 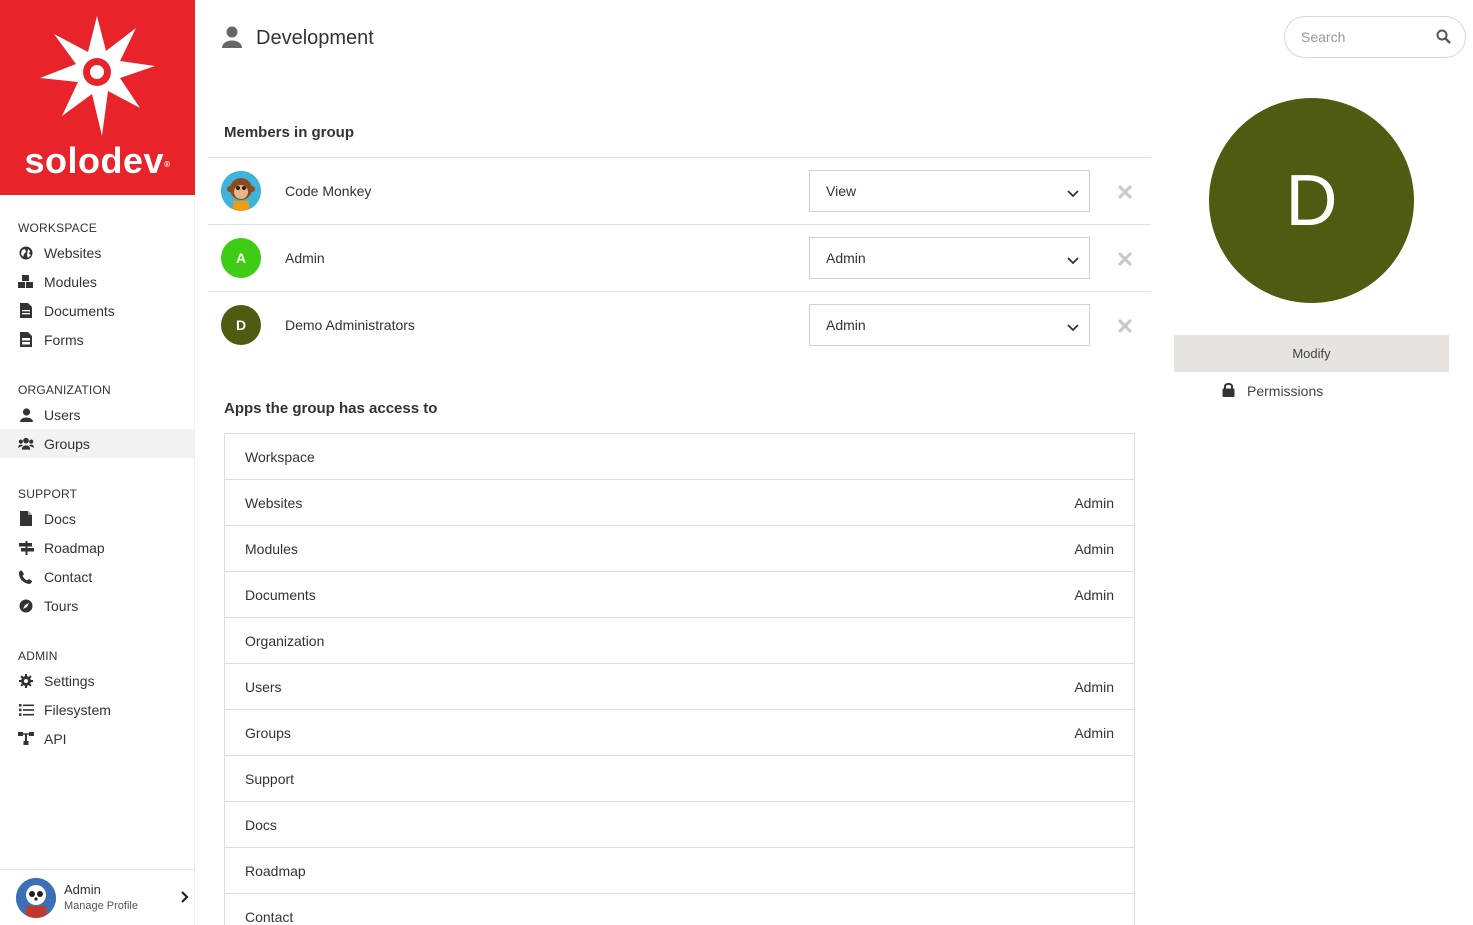 I want to click on file-icon, so click(x=26, y=519).